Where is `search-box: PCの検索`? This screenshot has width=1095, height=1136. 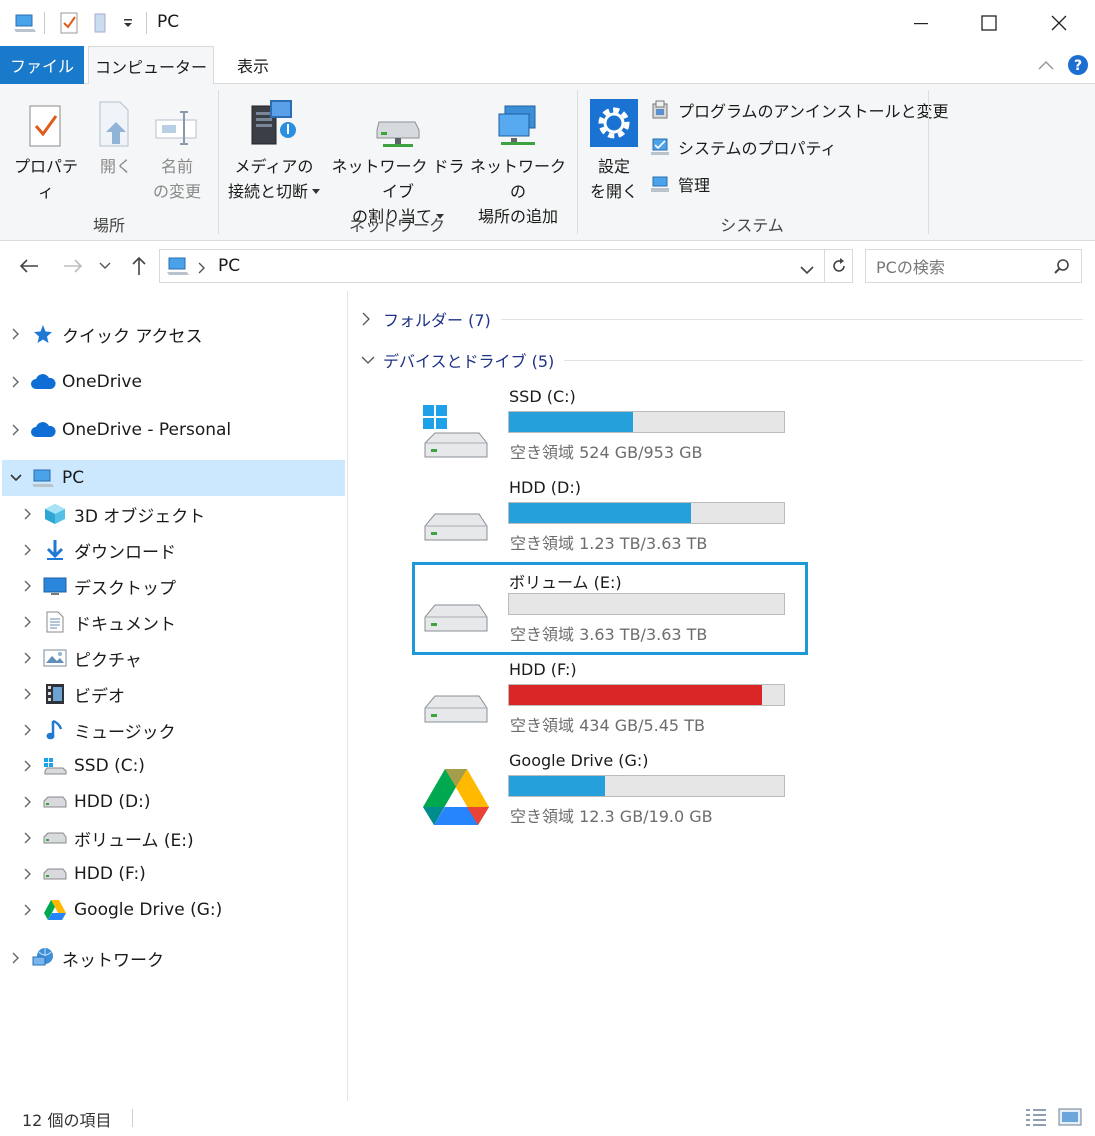
search-box: PCの検索 is located at coordinates (973, 266).